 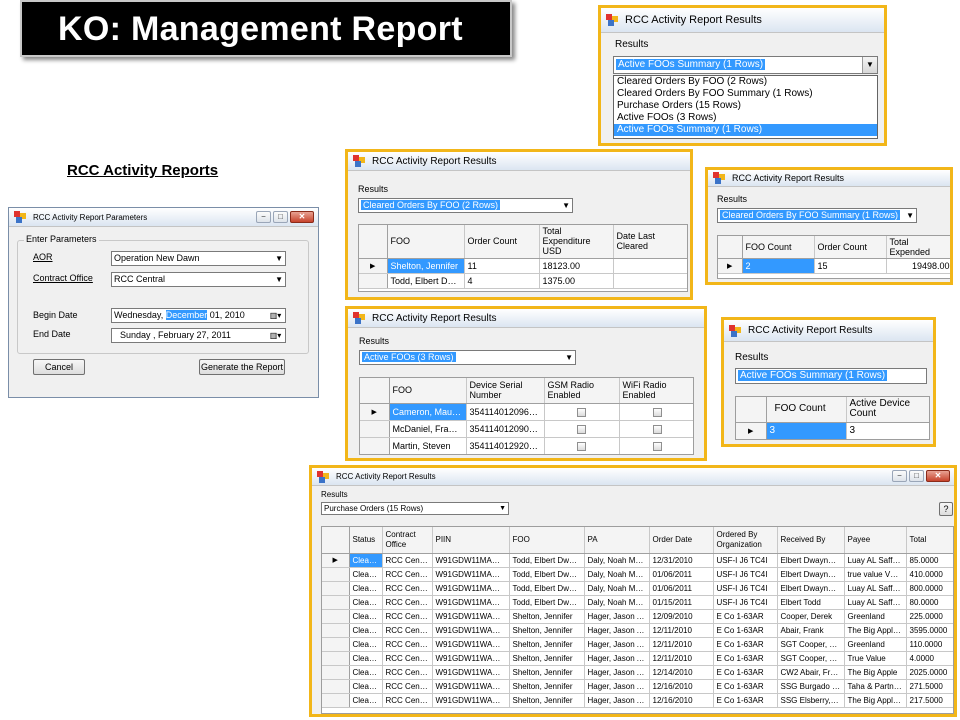 I want to click on column-header: Total Expenditure USD, so click(x=576, y=242).